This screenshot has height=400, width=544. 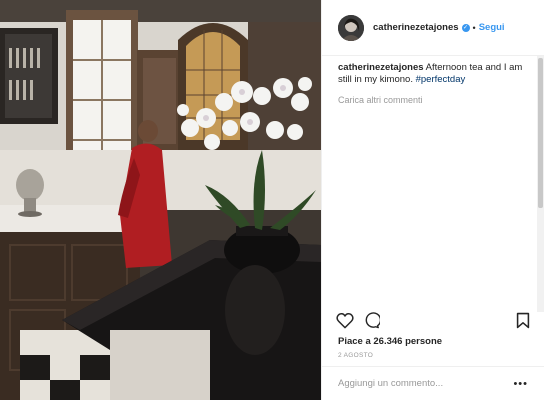 I want to click on avatar, so click(x=351, y=27).